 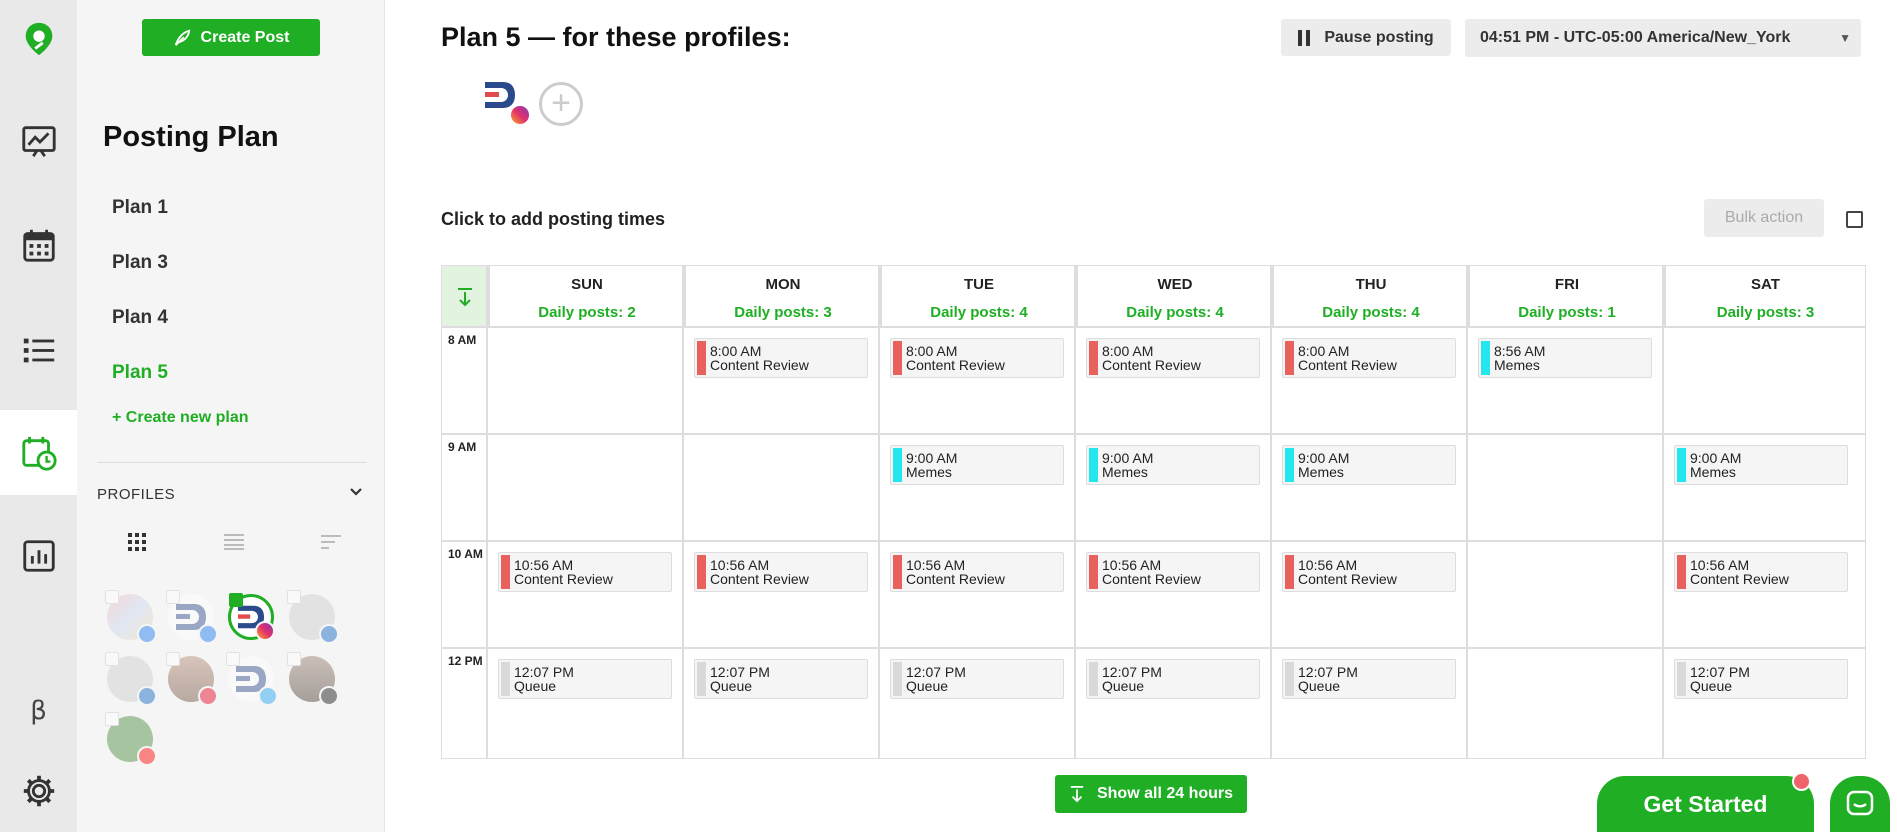 What do you see at coordinates (1371, 312) in the screenshot?
I see `daily-posts-count: Daily posts: 4` at bounding box center [1371, 312].